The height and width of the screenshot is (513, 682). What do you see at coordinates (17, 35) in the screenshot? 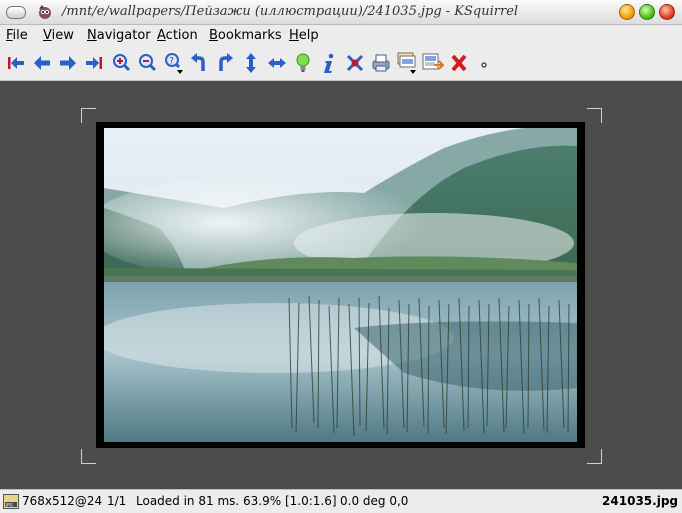
I see `menu-file: File` at bounding box center [17, 35].